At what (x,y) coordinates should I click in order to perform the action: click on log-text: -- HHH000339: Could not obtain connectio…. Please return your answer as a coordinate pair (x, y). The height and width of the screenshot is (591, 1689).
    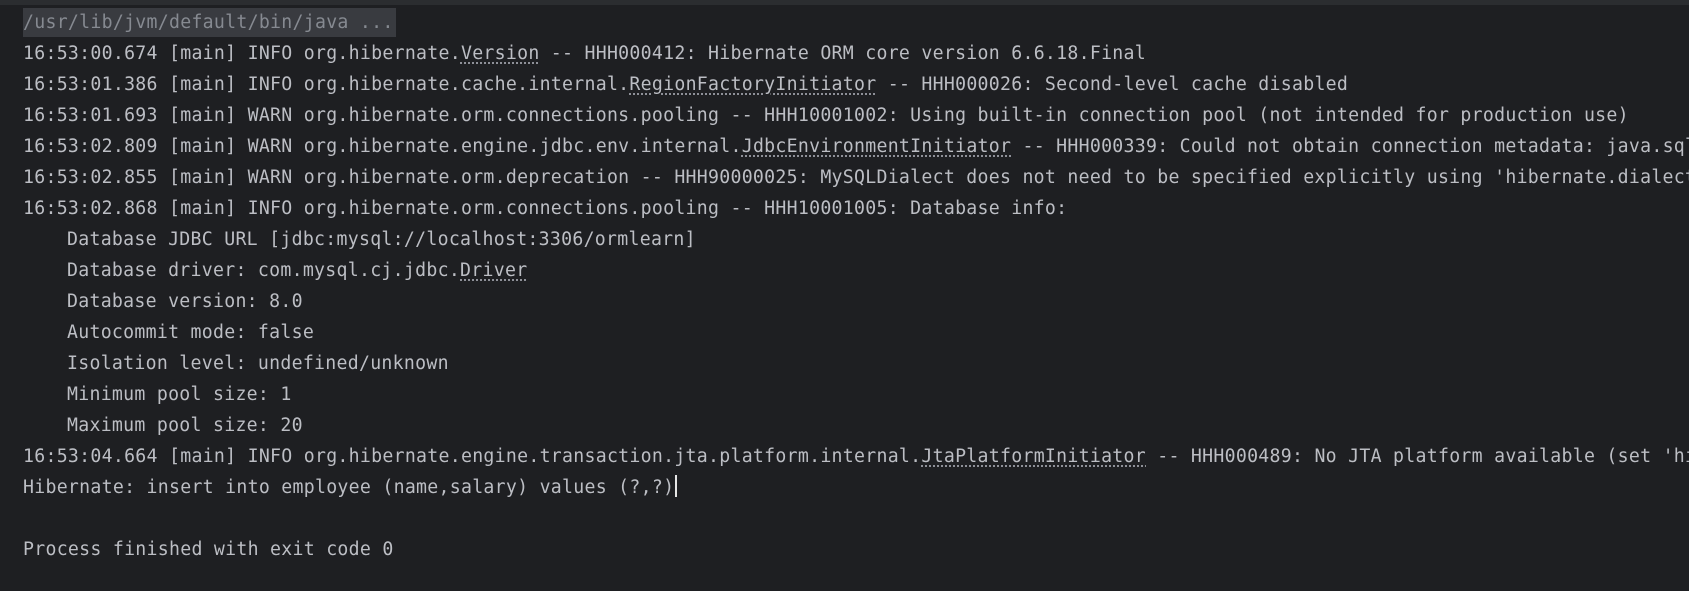
    Looking at the image, I should click on (1355, 146).